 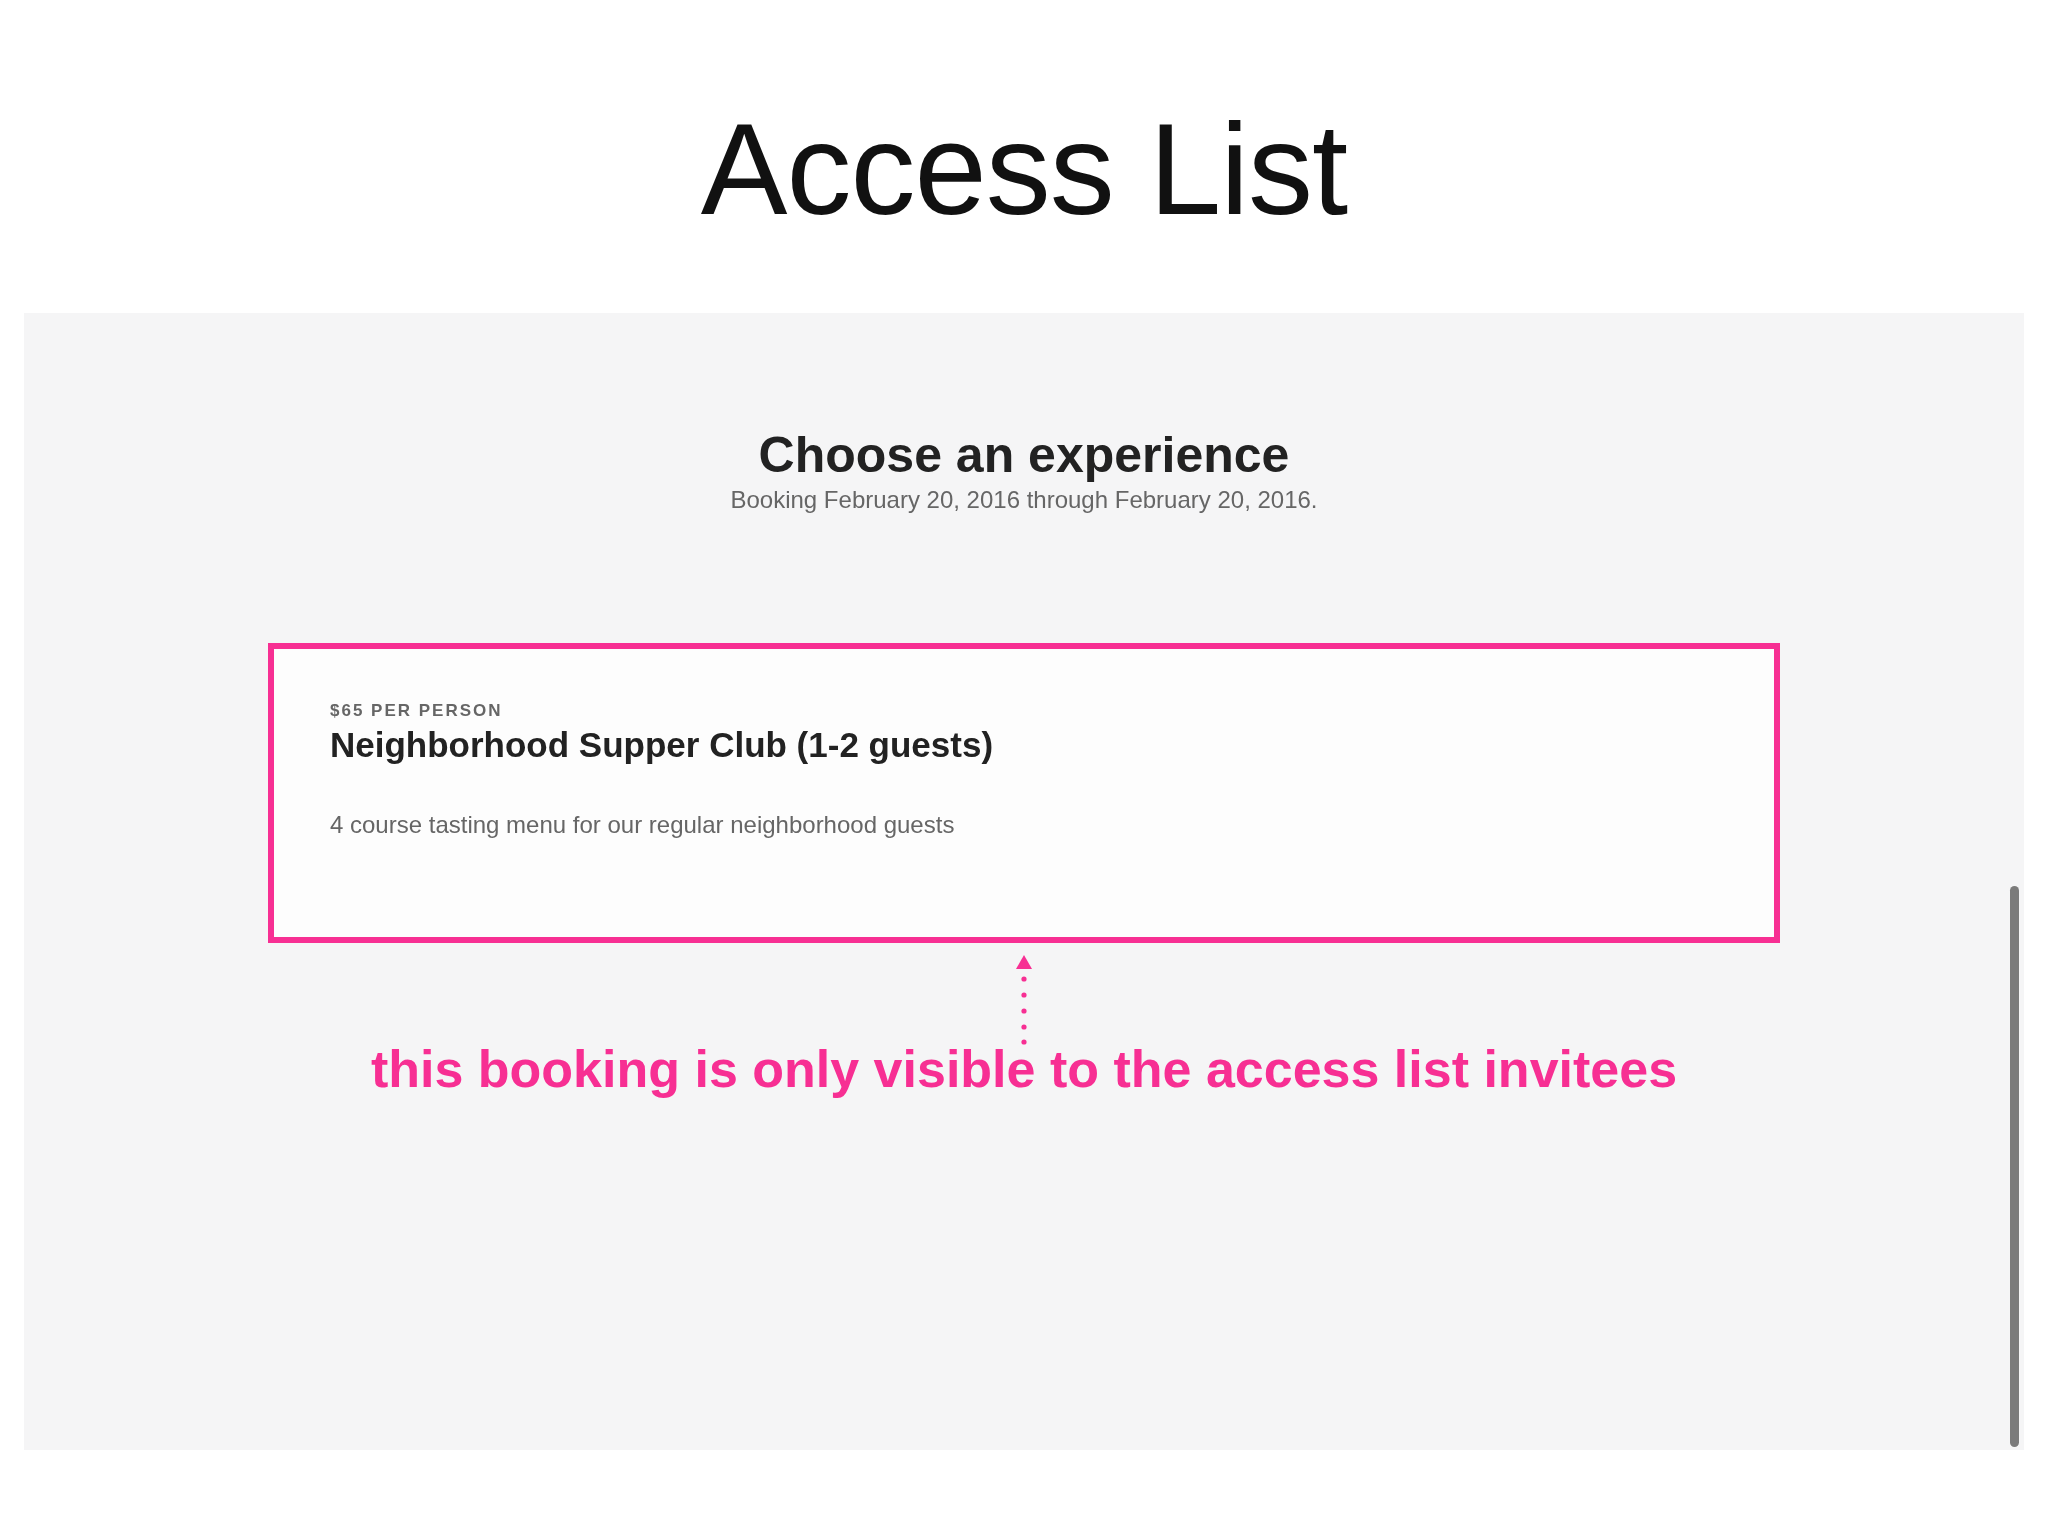 I want to click on experience-card: $65 PER PERSON Neighborhood Supper Club (1-2 guests) 4 course tasting menu for our regular neighborhood guests, so click(x=1024, y=793).